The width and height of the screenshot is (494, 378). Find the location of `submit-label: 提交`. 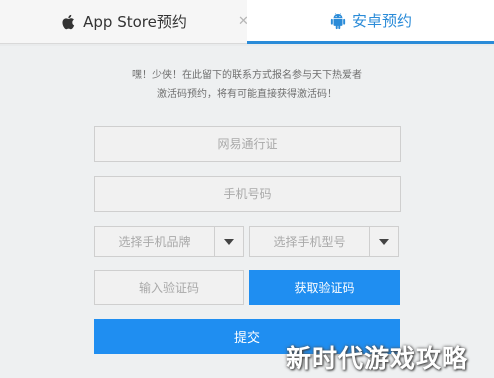

submit-label: 提交 is located at coordinates (246, 338).